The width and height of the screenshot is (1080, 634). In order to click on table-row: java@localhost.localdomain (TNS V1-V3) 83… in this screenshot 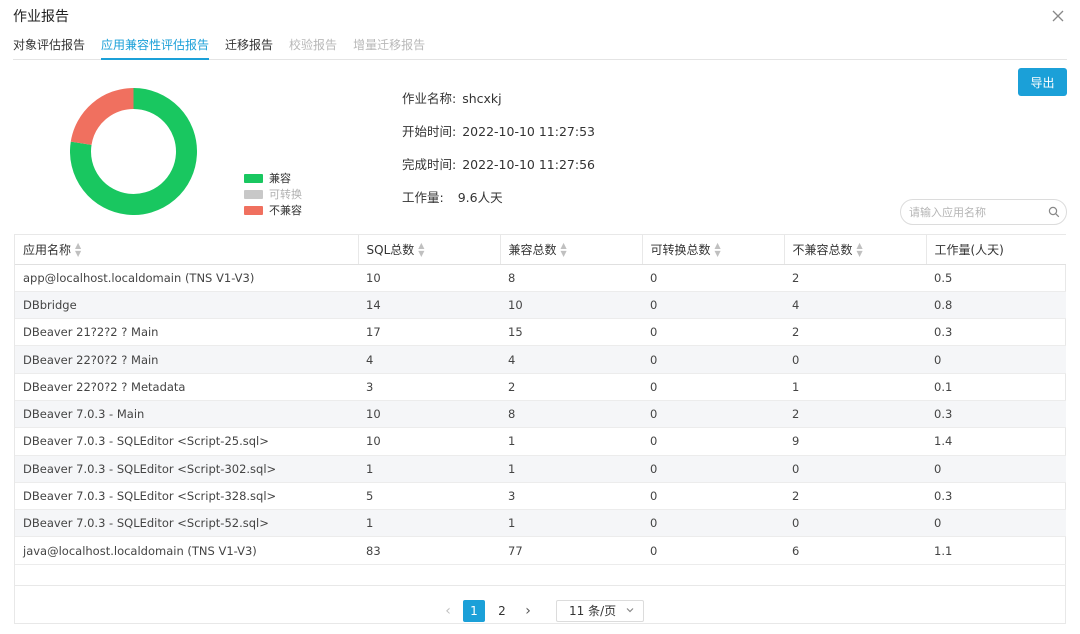, I will do `click(540, 550)`.